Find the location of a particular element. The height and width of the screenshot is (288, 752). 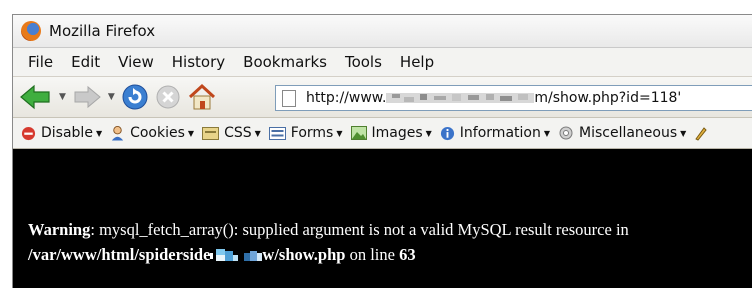

home-icon is located at coordinates (201, 96).